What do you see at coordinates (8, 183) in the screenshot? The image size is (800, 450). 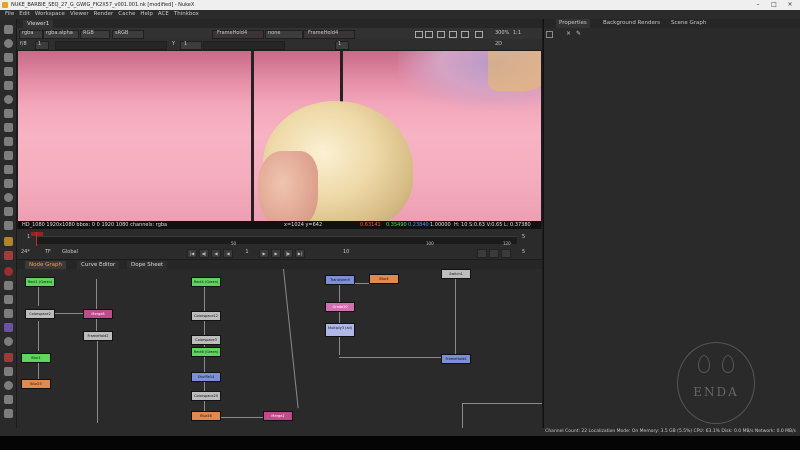 I see `deep-tool-icon` at bounding box center [8, 183].